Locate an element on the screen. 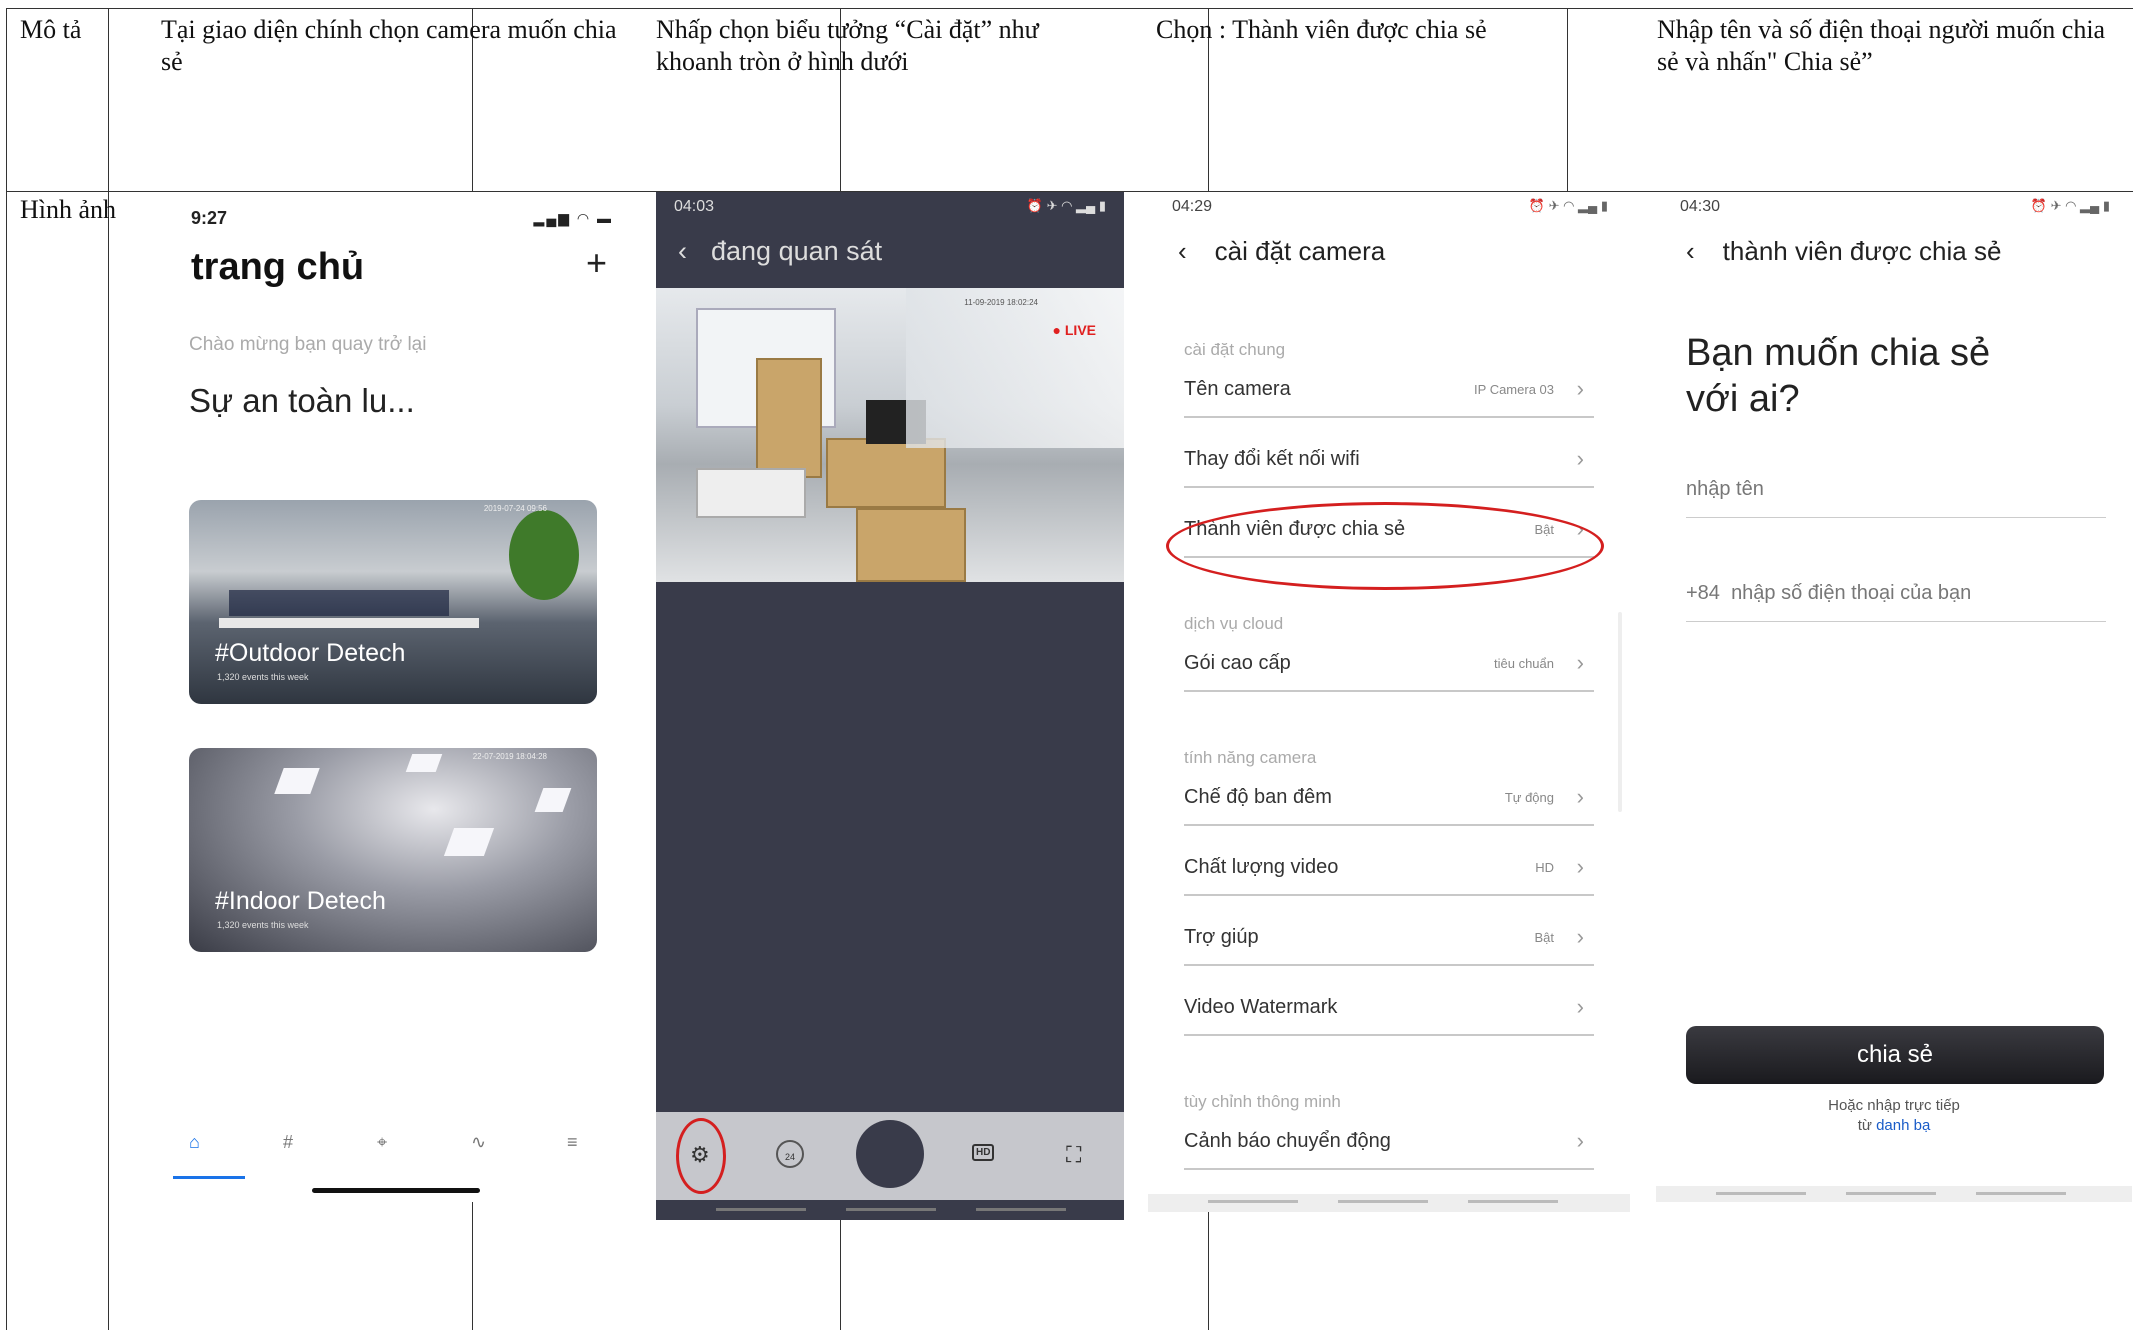 Image resolution: width=2133 pixels, height=1330 pixels. scrollbar is located at coordinates (1620, 712).